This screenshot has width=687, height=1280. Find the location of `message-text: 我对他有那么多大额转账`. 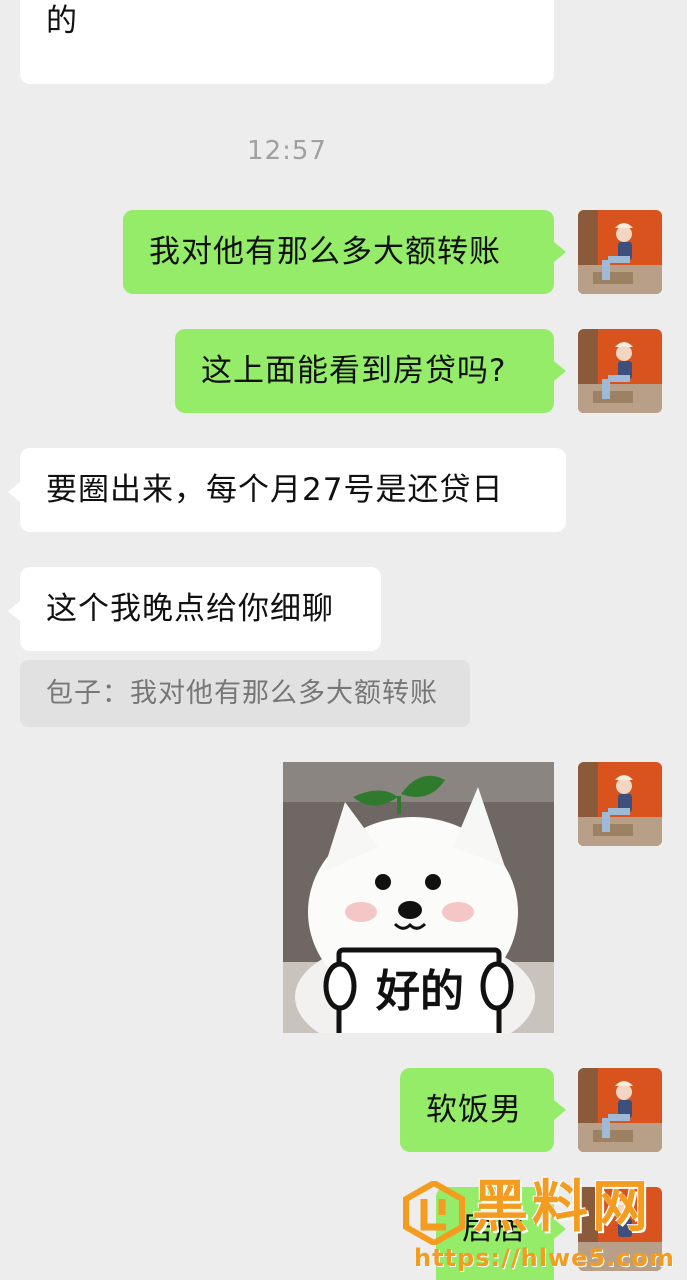

message-text: 我对他有那么多大额转账 is located at coordinates (325, 252).